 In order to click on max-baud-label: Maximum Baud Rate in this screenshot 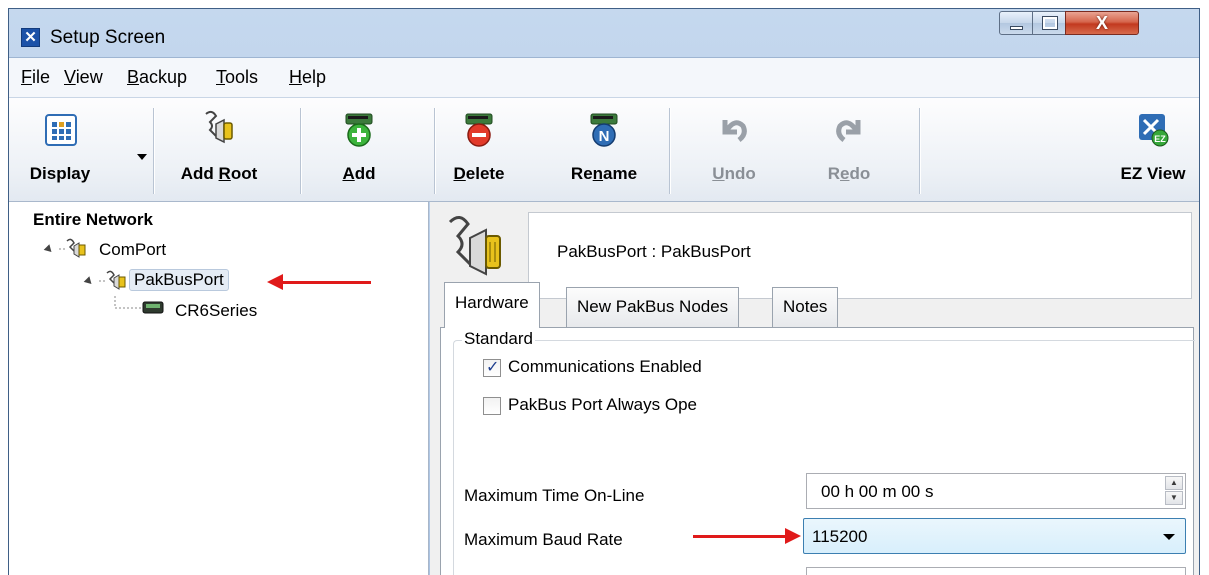, I will do `click(543, 539)`.